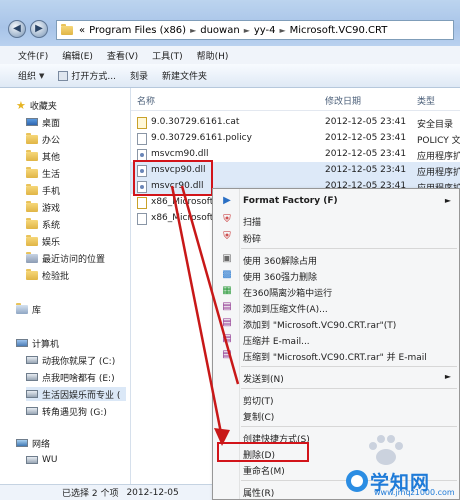  What do you see at coordinates (146, 100) in the screenshot?
I see `column-name: 名称` at bounding box center [146, 100].